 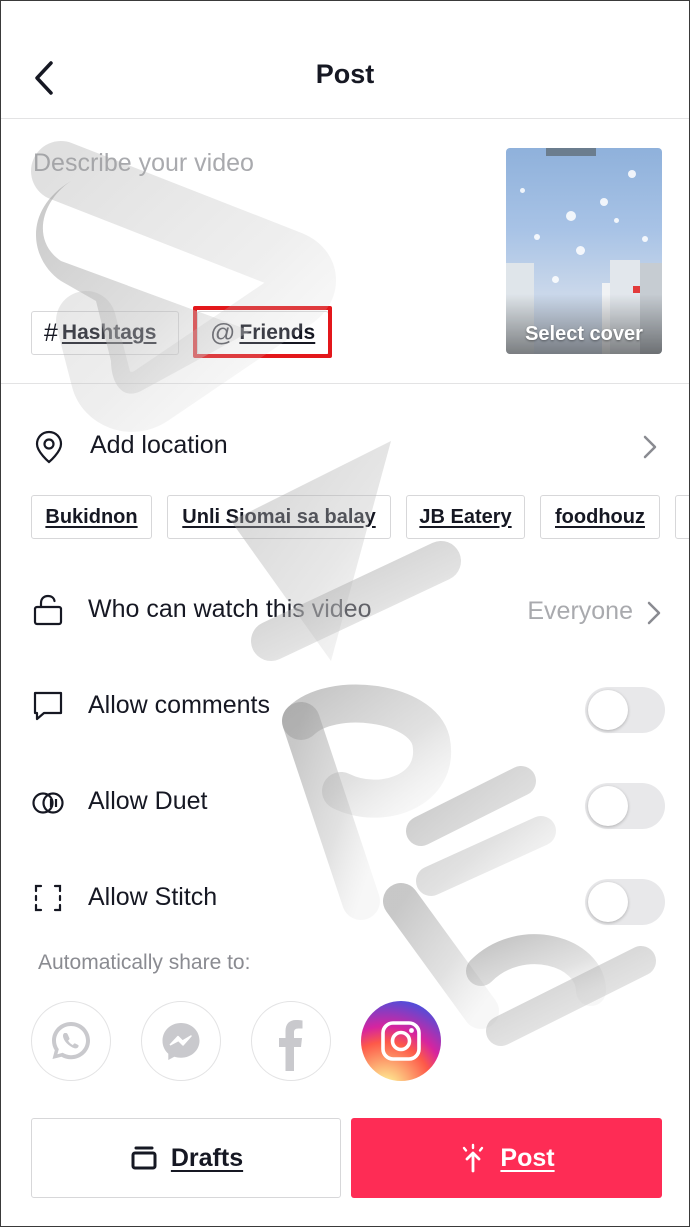 What do you see at coordinates (153, 897) in the screenshot?
I see `allow-stitch-label: Allow Stitch` at bounding box center [153, 897].